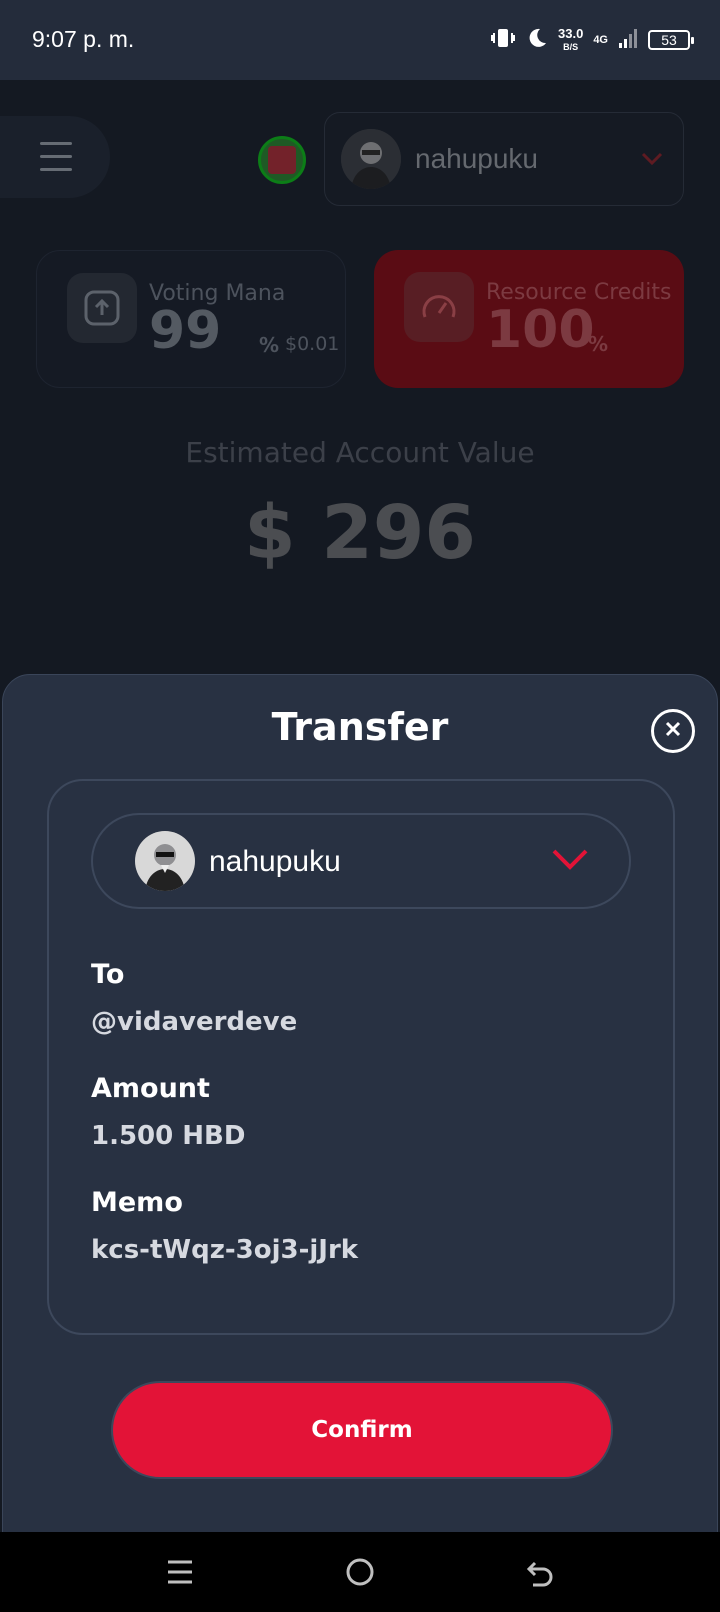 The height and width of the screenshot is (1612, 720). I want to click on confirm-button: Confirm, so click(362, 1430).